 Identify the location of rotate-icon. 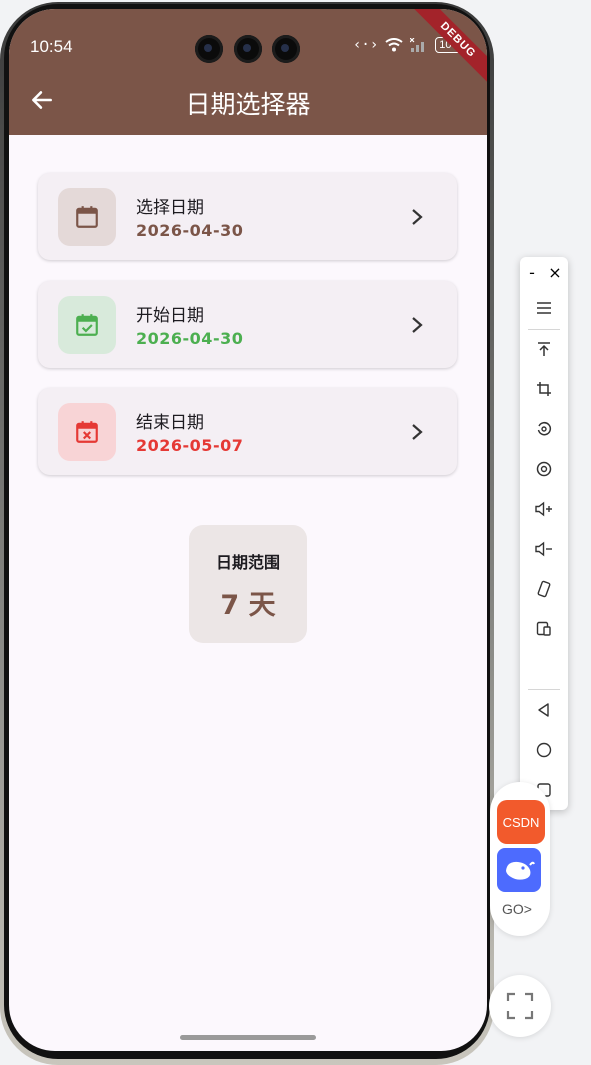
(544, 429).